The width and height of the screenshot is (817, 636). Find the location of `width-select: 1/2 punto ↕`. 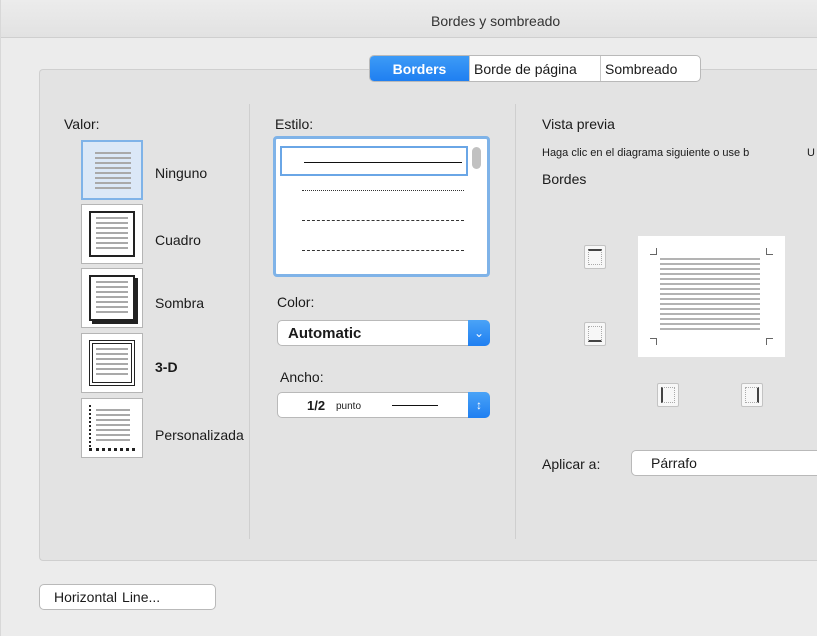

width-select: 1/2 punto ↕ is located at coordinates (383, 405).